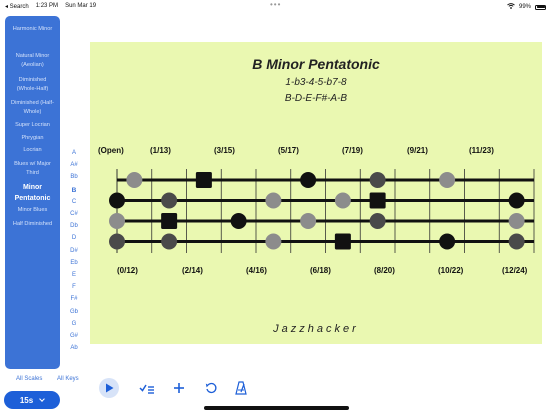  I want to click on play-button, so click(109, 388).